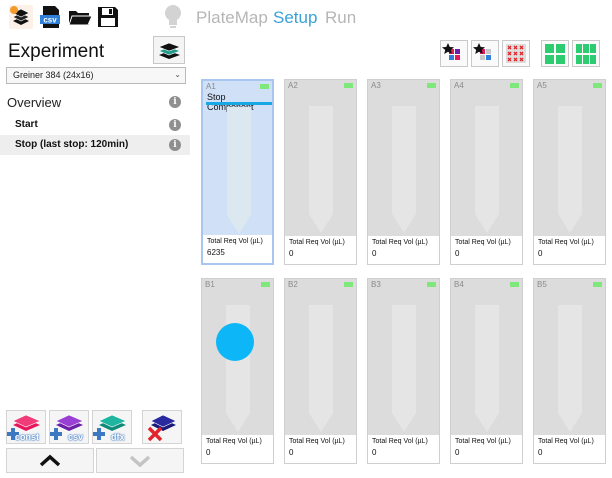 The width and height of the screenshot is (612, 478). I want to click on open-experiment-icon, so click(21, 17).